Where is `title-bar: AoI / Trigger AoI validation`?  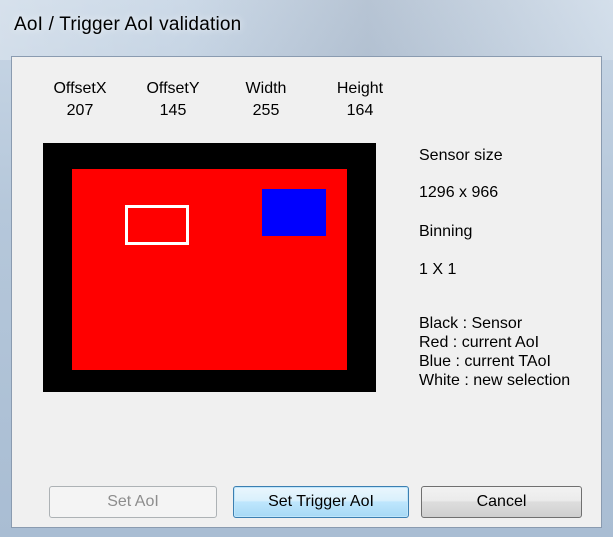
title-bar: AoI / Trigger AoI validation is located at coordinates (306, 28).